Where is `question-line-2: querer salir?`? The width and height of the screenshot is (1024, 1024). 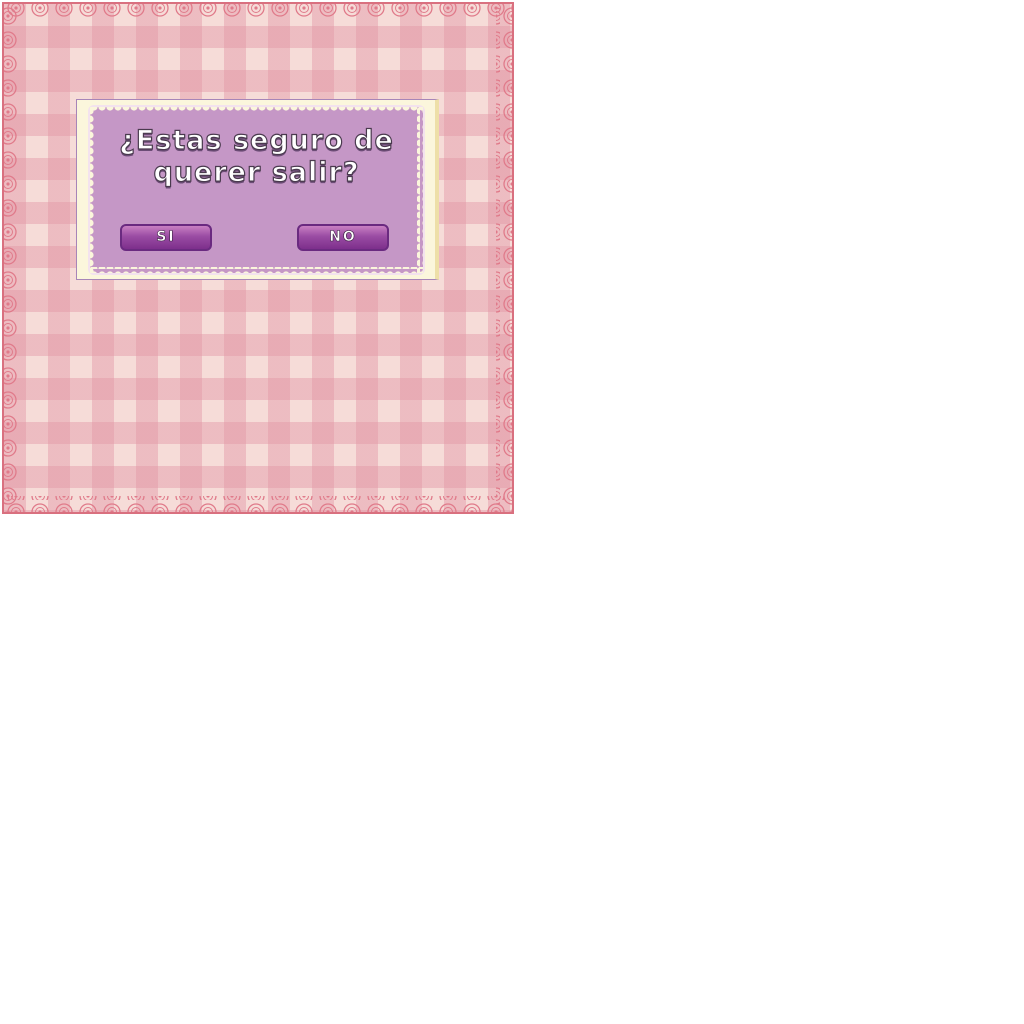 question-line-2: querer salir? is located at coordinates (256, 172).